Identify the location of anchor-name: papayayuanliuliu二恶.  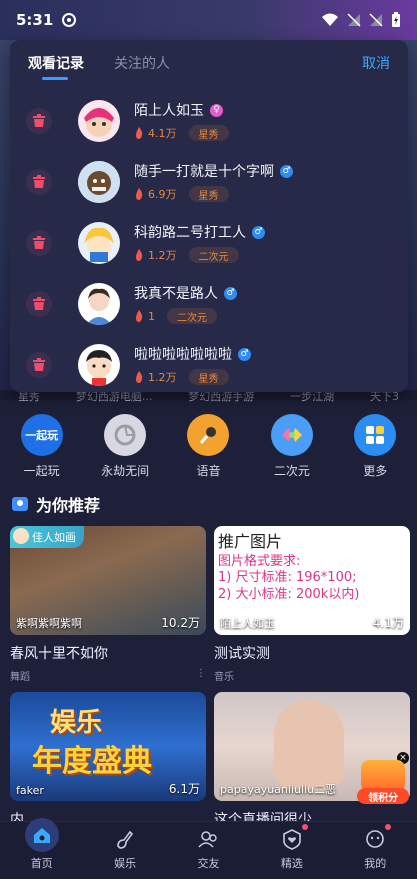
(278, 789).